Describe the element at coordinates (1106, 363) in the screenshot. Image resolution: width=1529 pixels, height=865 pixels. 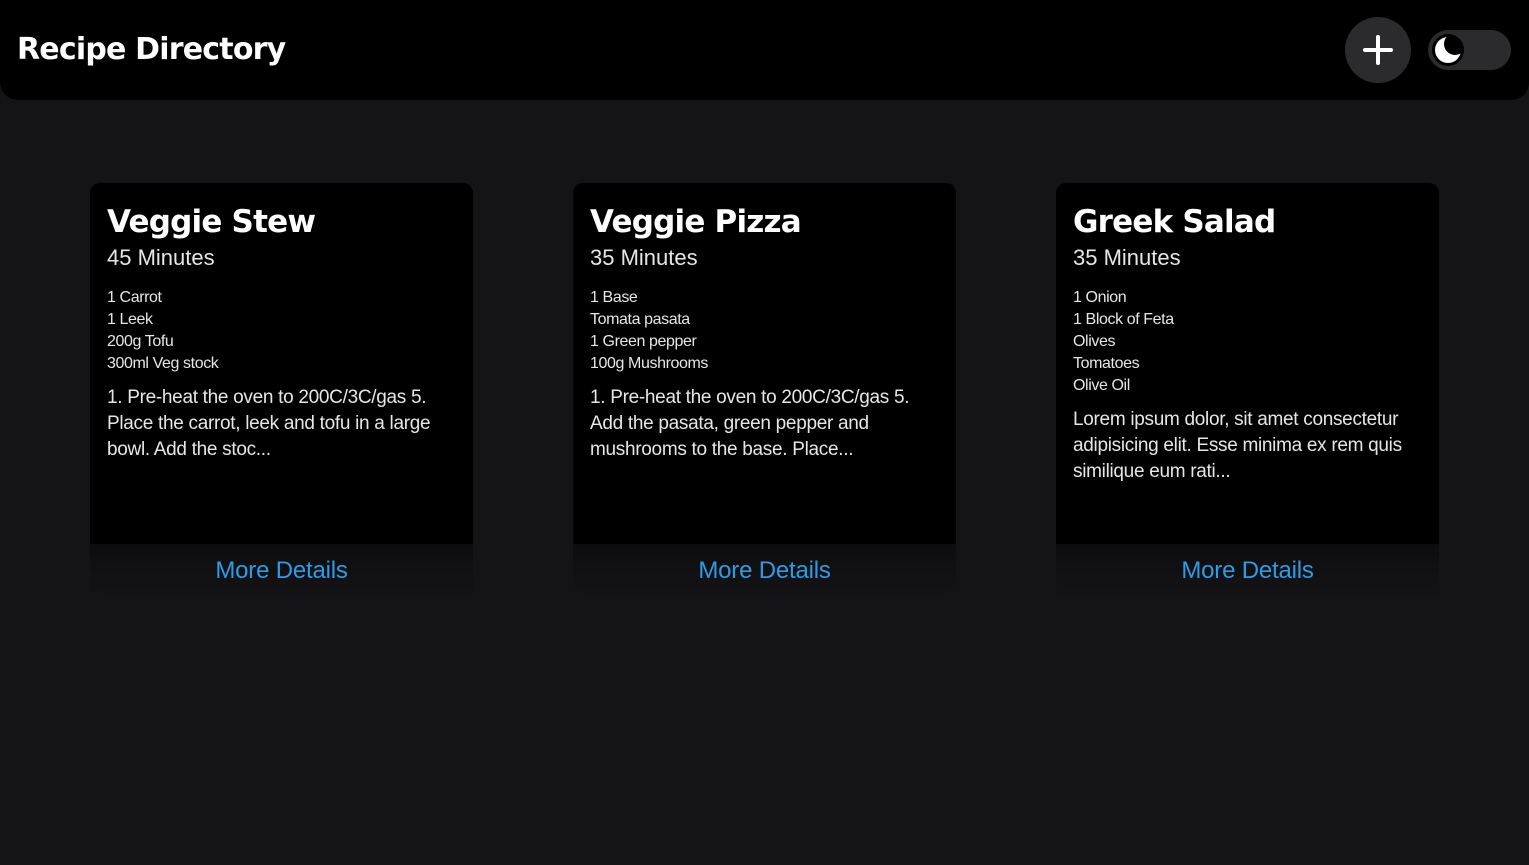
I see `ingredient-item: Tomatoes` at that location.